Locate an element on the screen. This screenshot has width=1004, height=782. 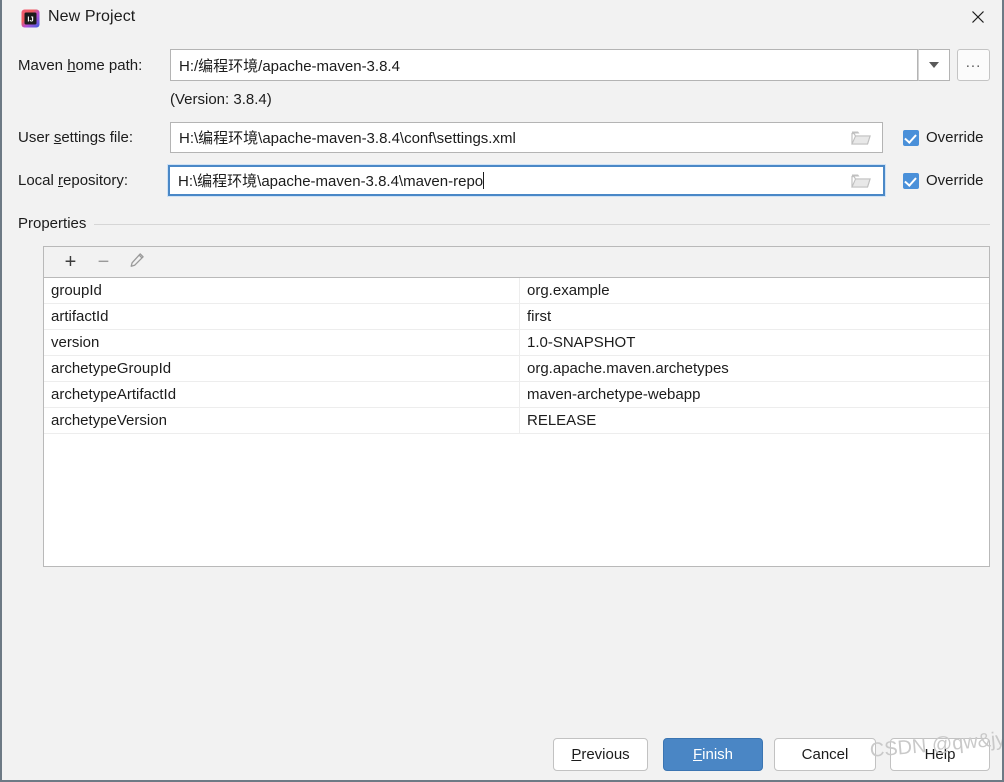
local-repository-label: Local repository: is located at coordinates (73, 180).